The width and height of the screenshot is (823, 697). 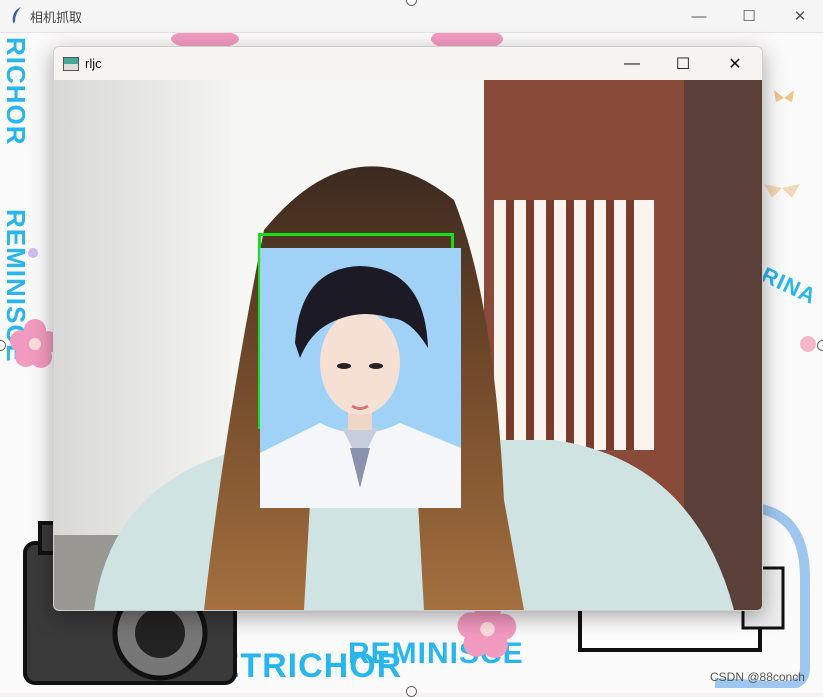 What do you see at coordinates (93, 63) in the screenshot?
I see `camera-window-title: rljc` at bounding box center [93, 63].